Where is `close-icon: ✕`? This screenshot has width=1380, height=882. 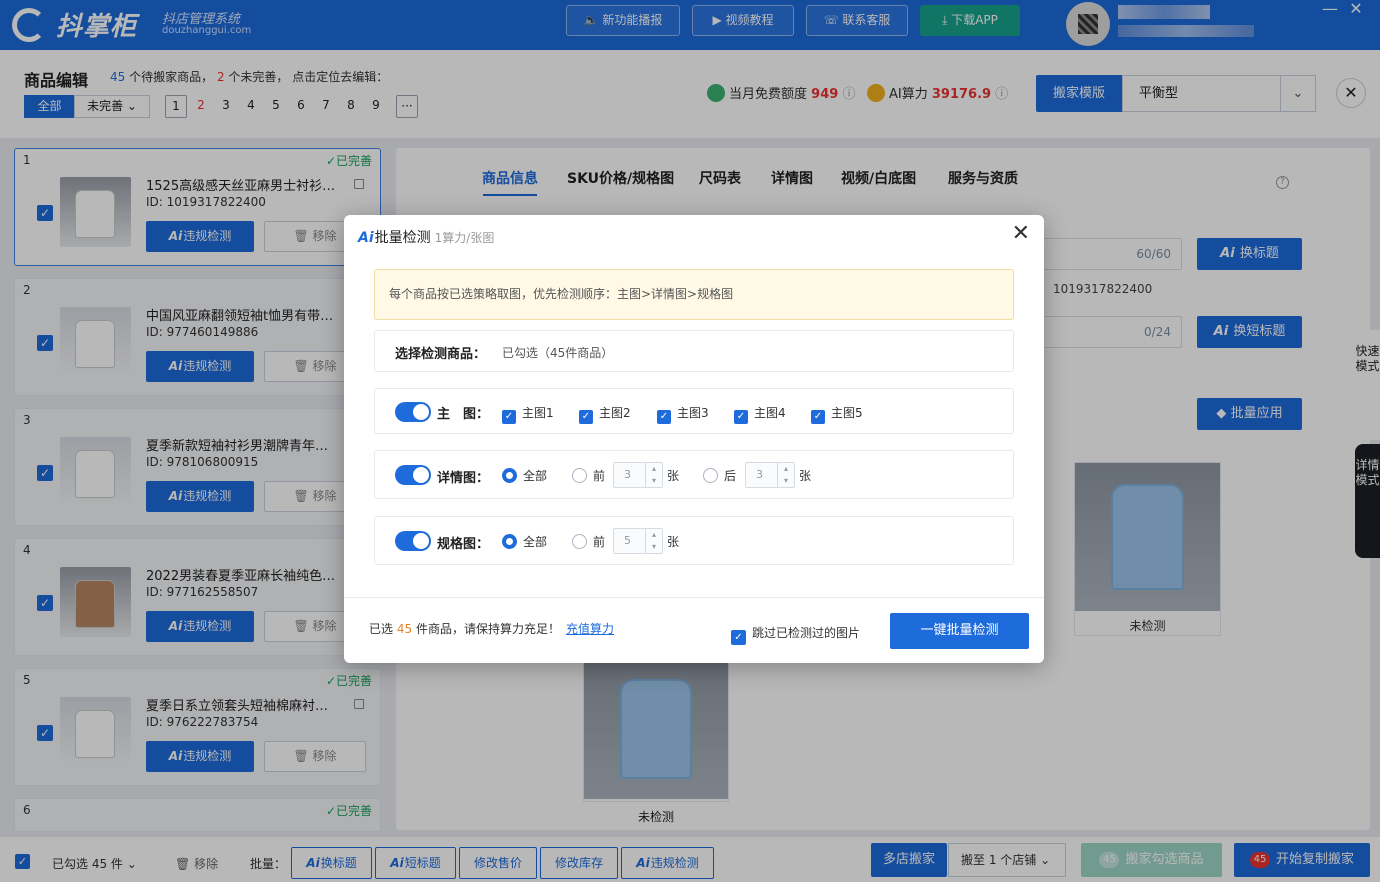
close-icon: ✕ is located at coordinates (1021, 234).